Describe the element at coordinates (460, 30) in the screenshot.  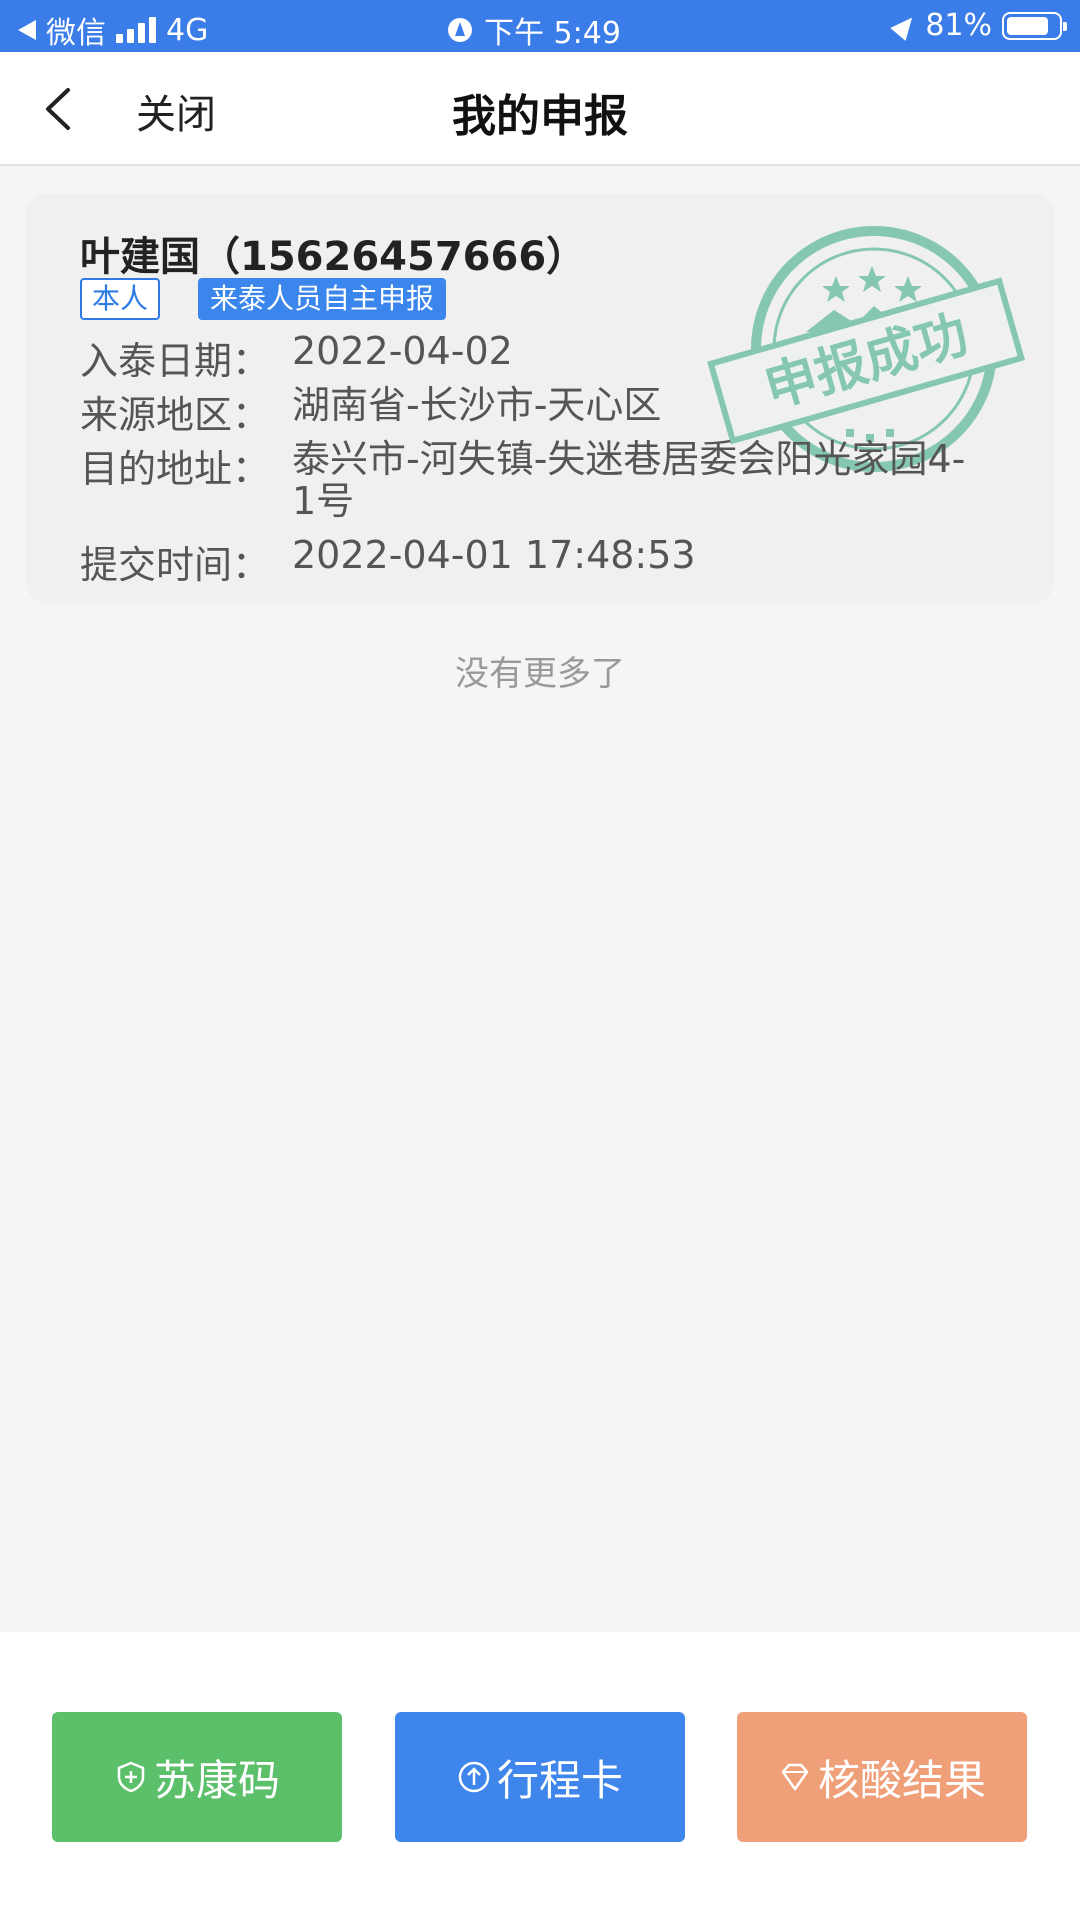
I see `navigation-icon` at that location.